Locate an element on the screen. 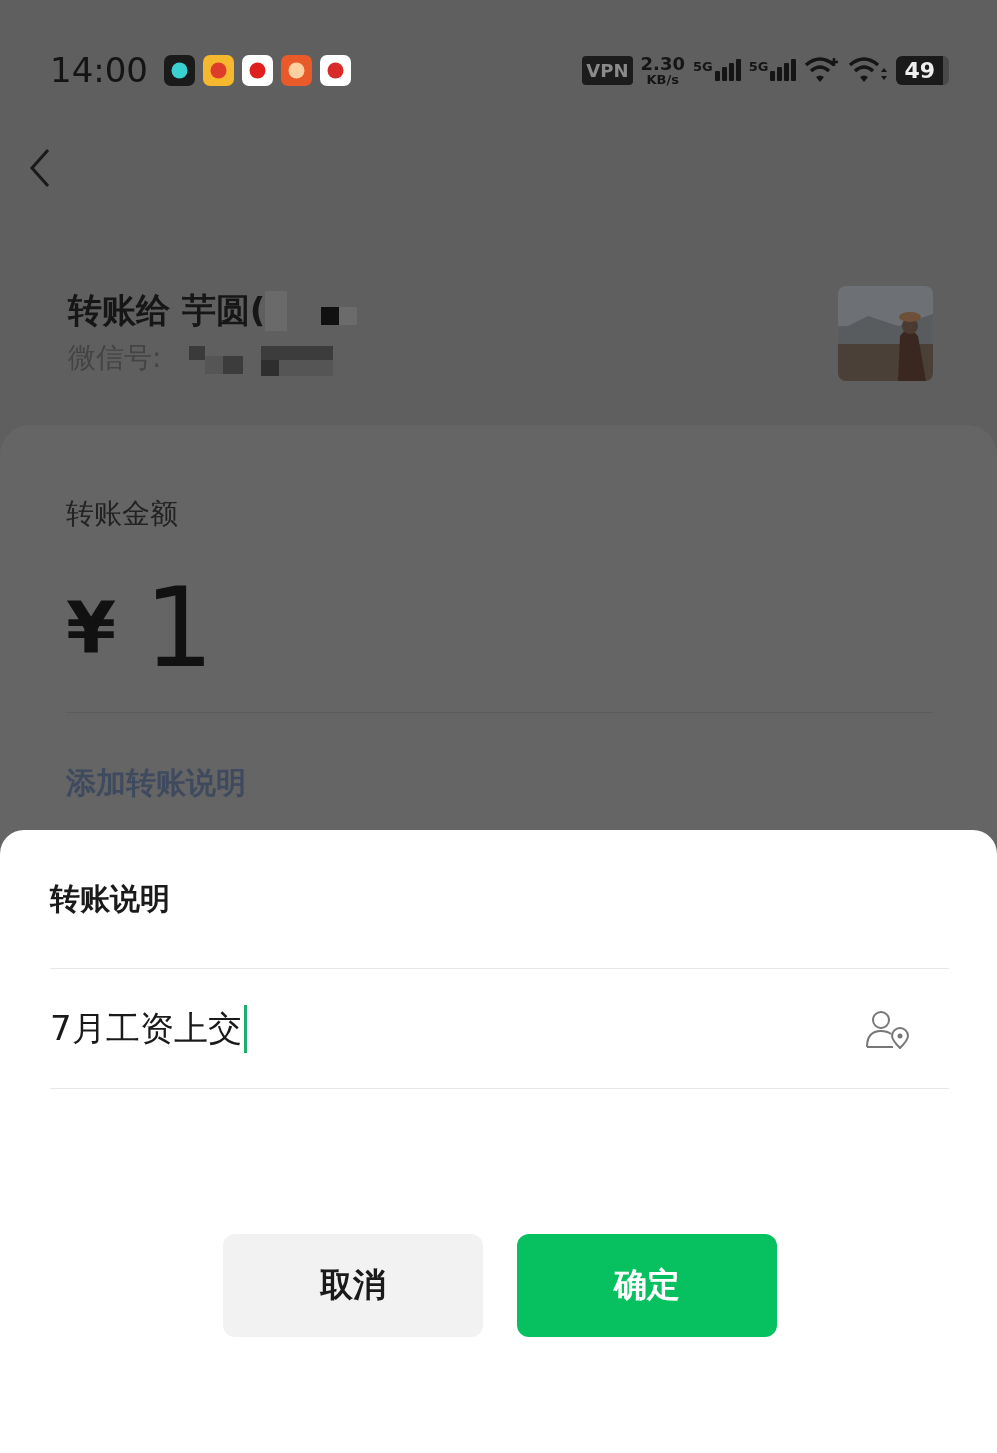  clock-time: 14:00 is located at coordinates (99, 70).